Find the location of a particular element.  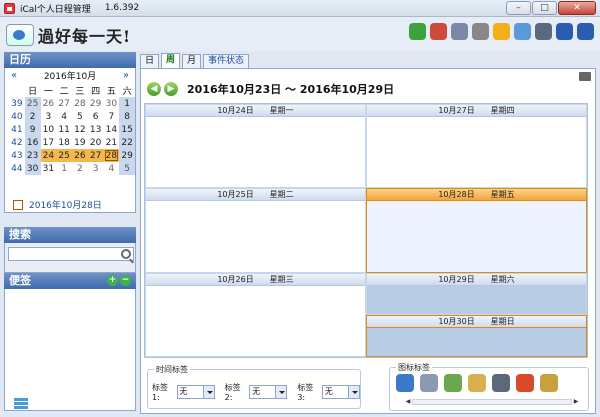

chat-icon is located at coordinates (522, 31).